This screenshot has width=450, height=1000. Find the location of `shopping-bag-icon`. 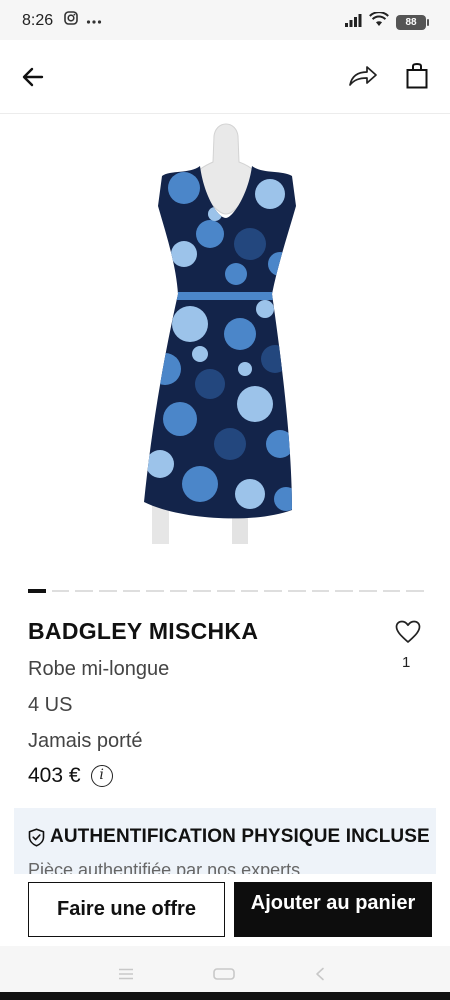

shopping-bag-icon is located at coordinates (417, 76).